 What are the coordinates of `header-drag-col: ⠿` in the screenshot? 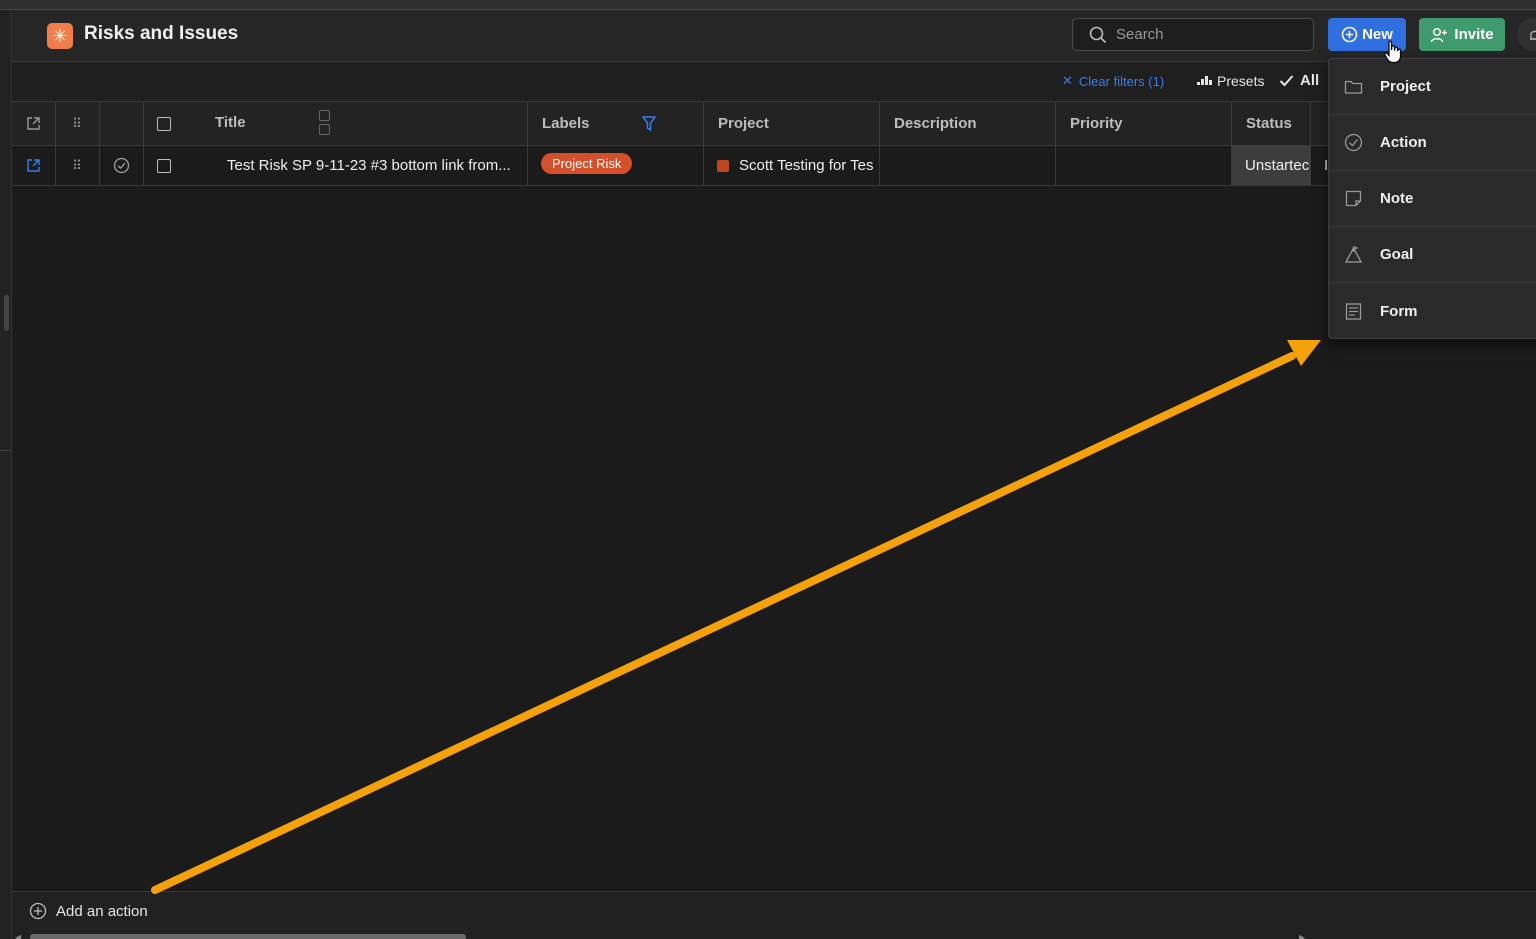 It's located at (78, 123).